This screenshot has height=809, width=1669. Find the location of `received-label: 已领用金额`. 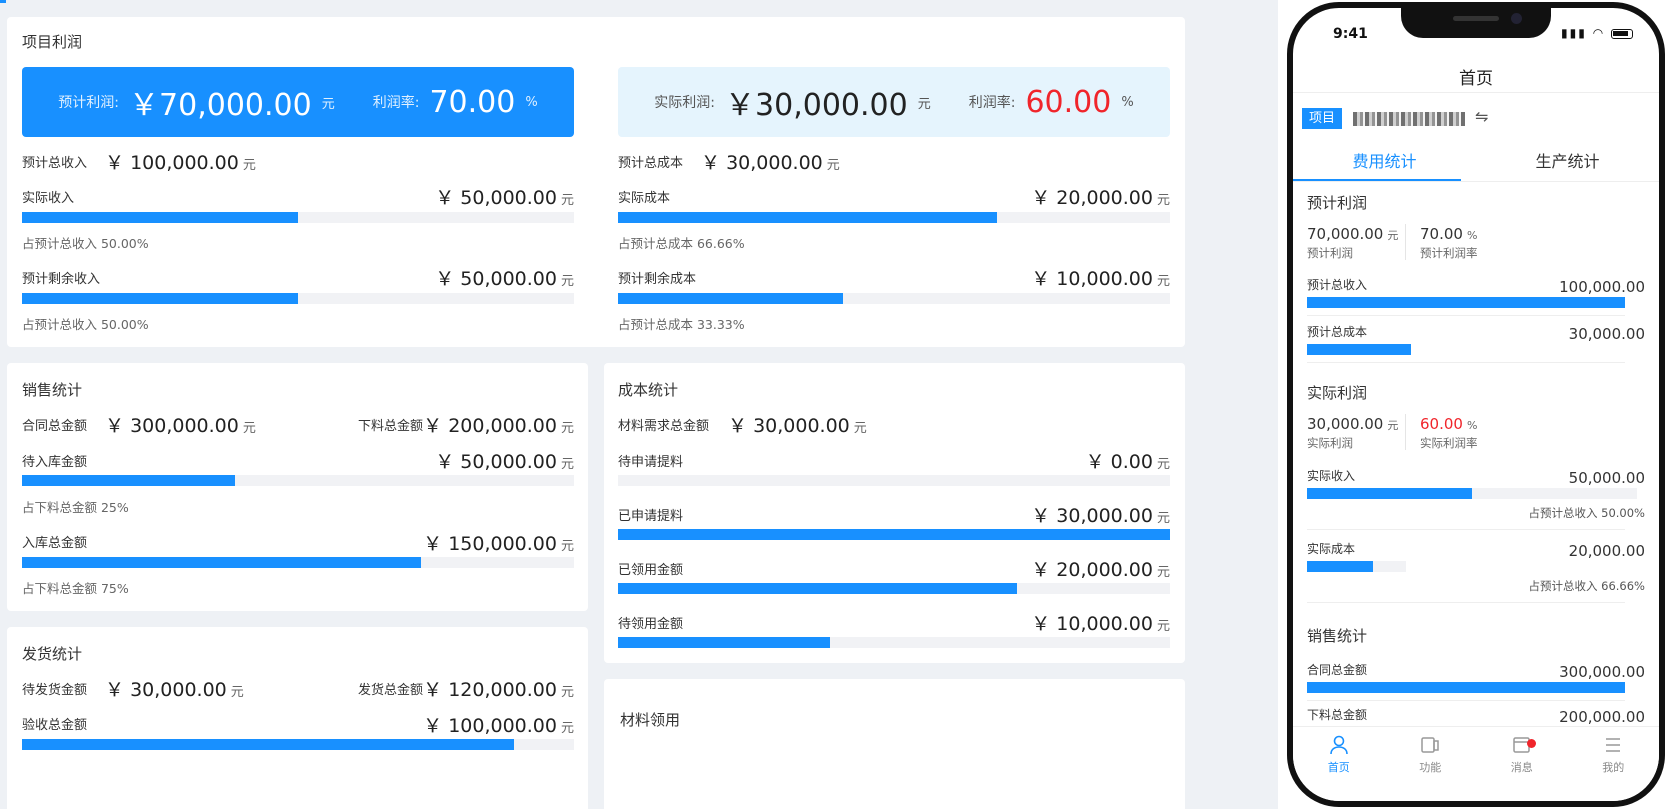

received-label: 已领用金额 is located at coordinates (651, 570).